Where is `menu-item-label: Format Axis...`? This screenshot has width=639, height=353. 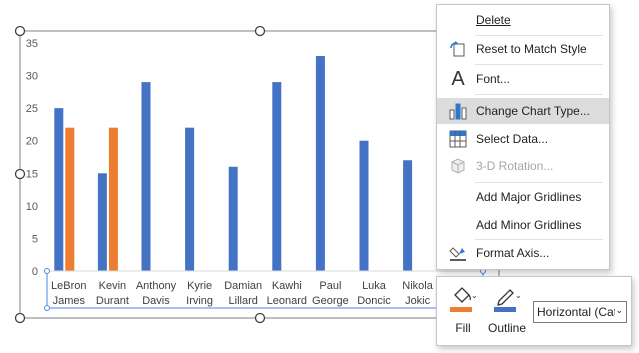
menu-item-label: Format Axis... is located at coordinates (513, 253).